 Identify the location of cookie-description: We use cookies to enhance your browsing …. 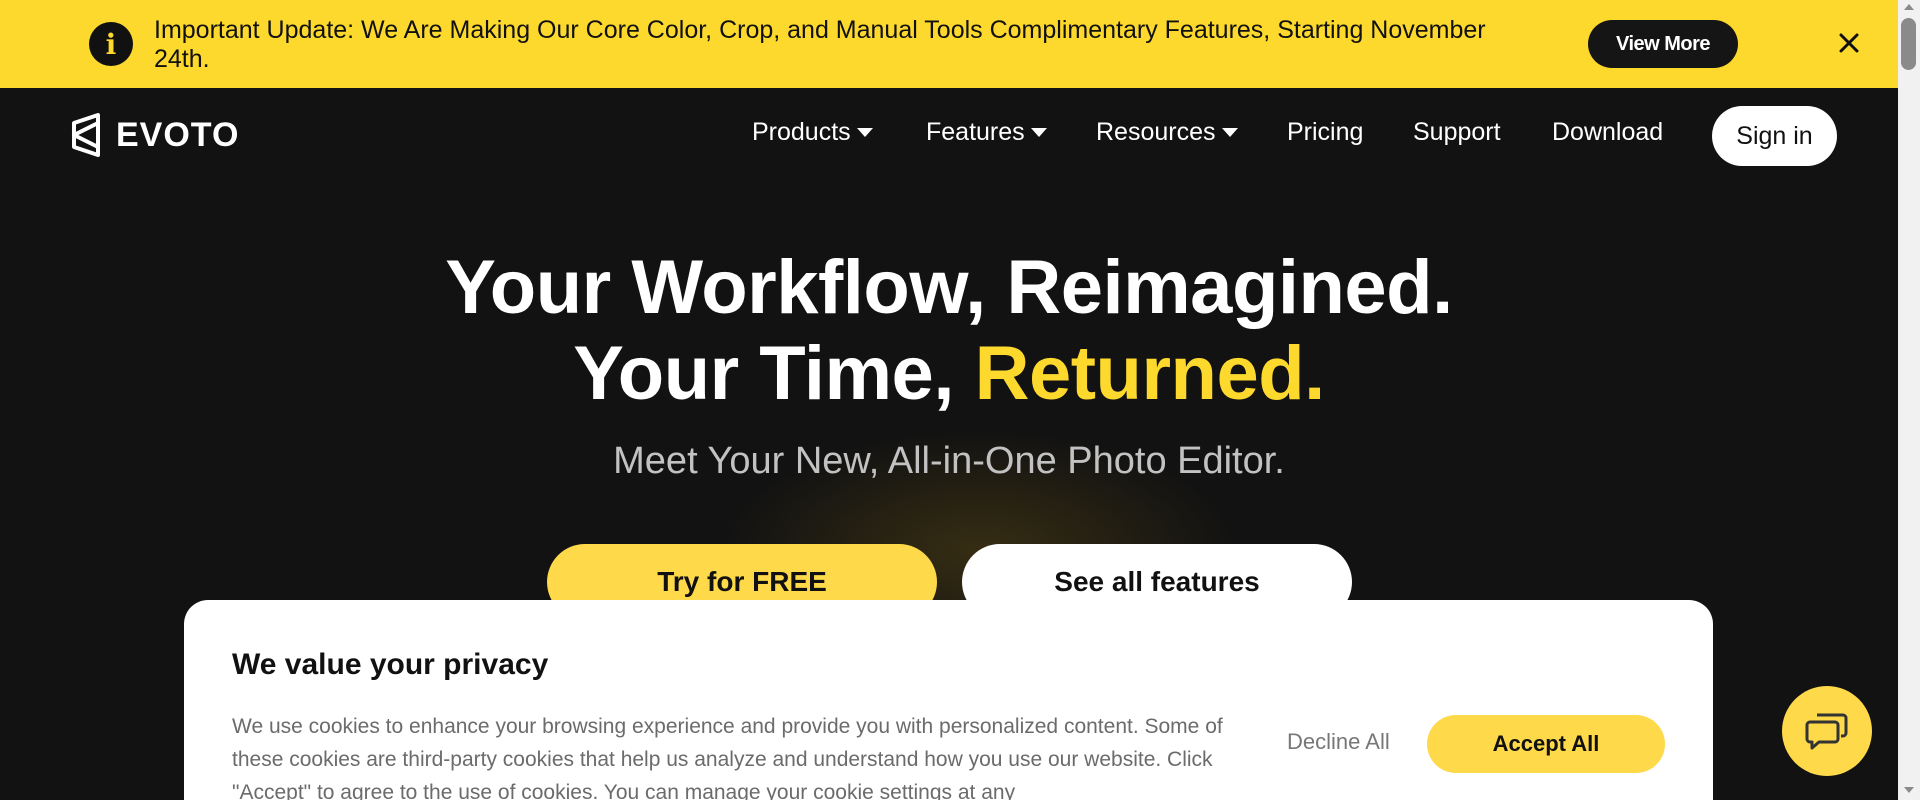
(727, 757).